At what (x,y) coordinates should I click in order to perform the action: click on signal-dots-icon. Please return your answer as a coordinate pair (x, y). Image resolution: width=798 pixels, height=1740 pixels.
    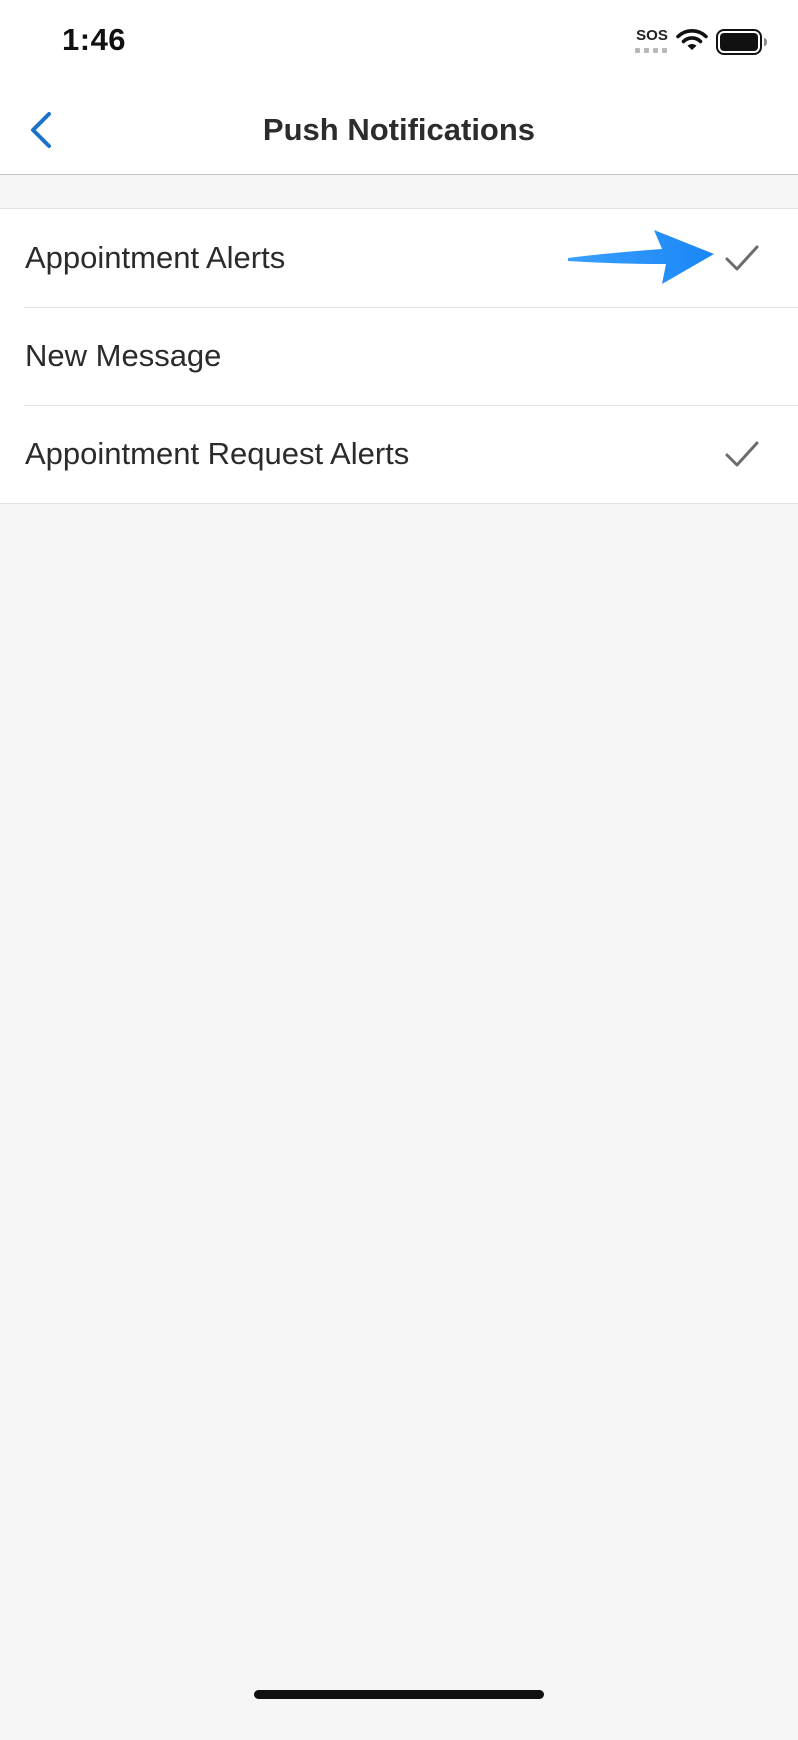
    Looking at the image, I should click on (651, 50).